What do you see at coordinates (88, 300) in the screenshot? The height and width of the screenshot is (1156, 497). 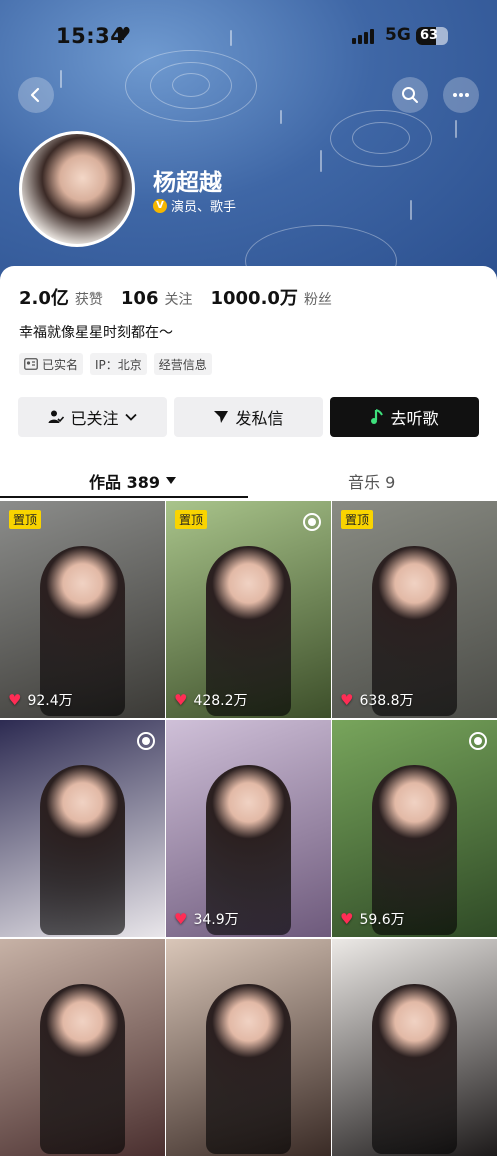 I see `likes-label: 获赞` at bounding box center [88, 300].